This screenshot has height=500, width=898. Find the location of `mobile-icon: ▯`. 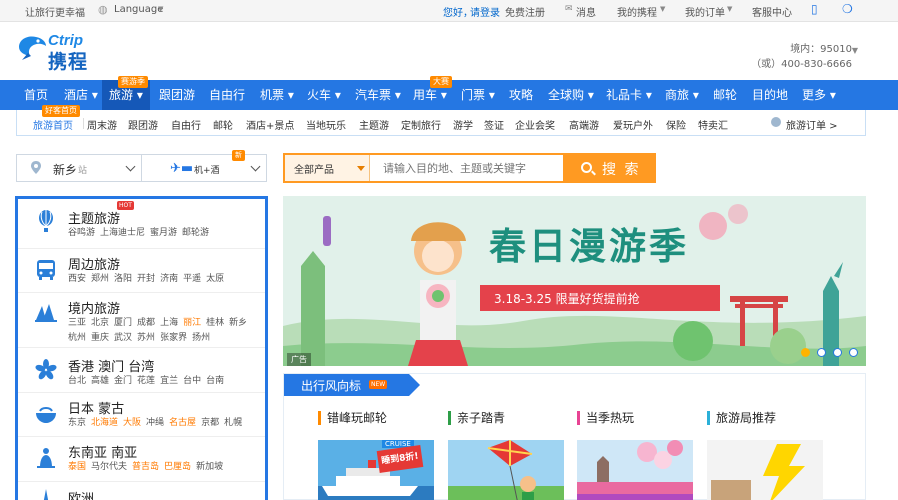

mobile-icon: ▯ is located at coordinates (814, 9).